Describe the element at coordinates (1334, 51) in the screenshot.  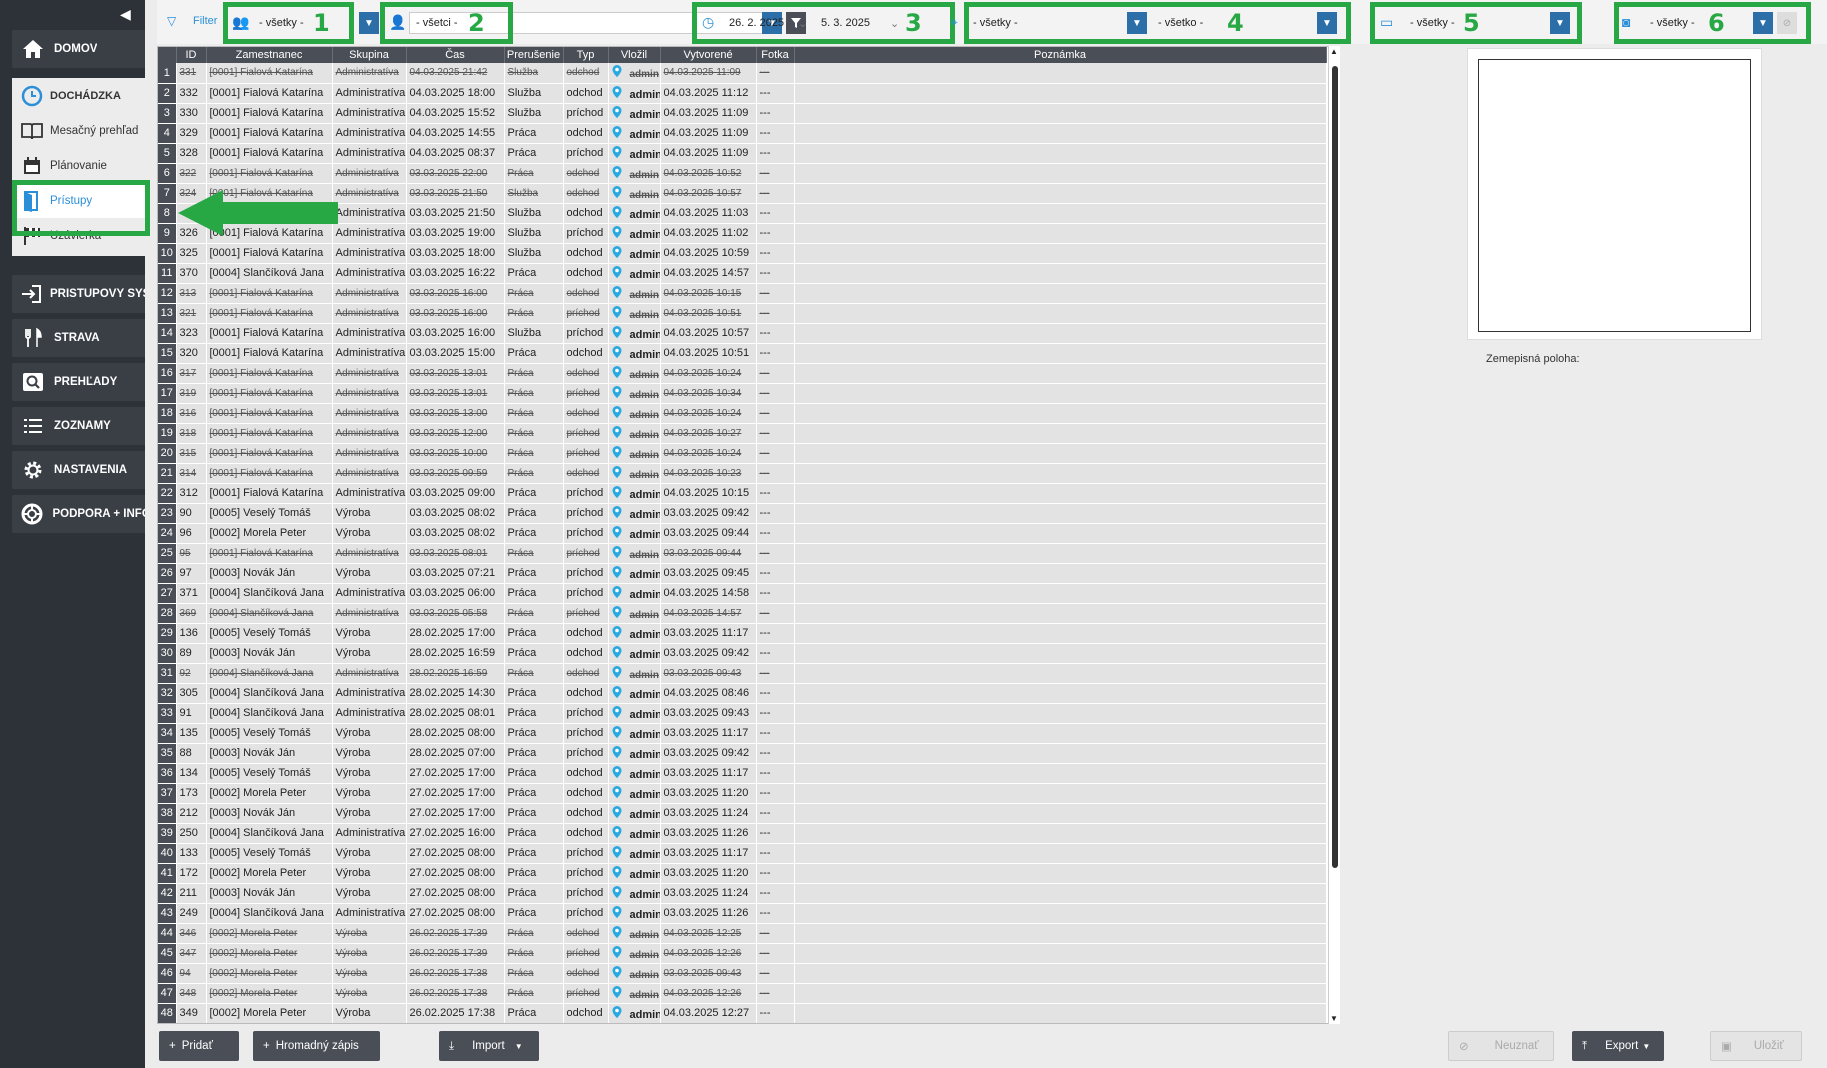
I see `scroll-up-icon: ▲` at that location.